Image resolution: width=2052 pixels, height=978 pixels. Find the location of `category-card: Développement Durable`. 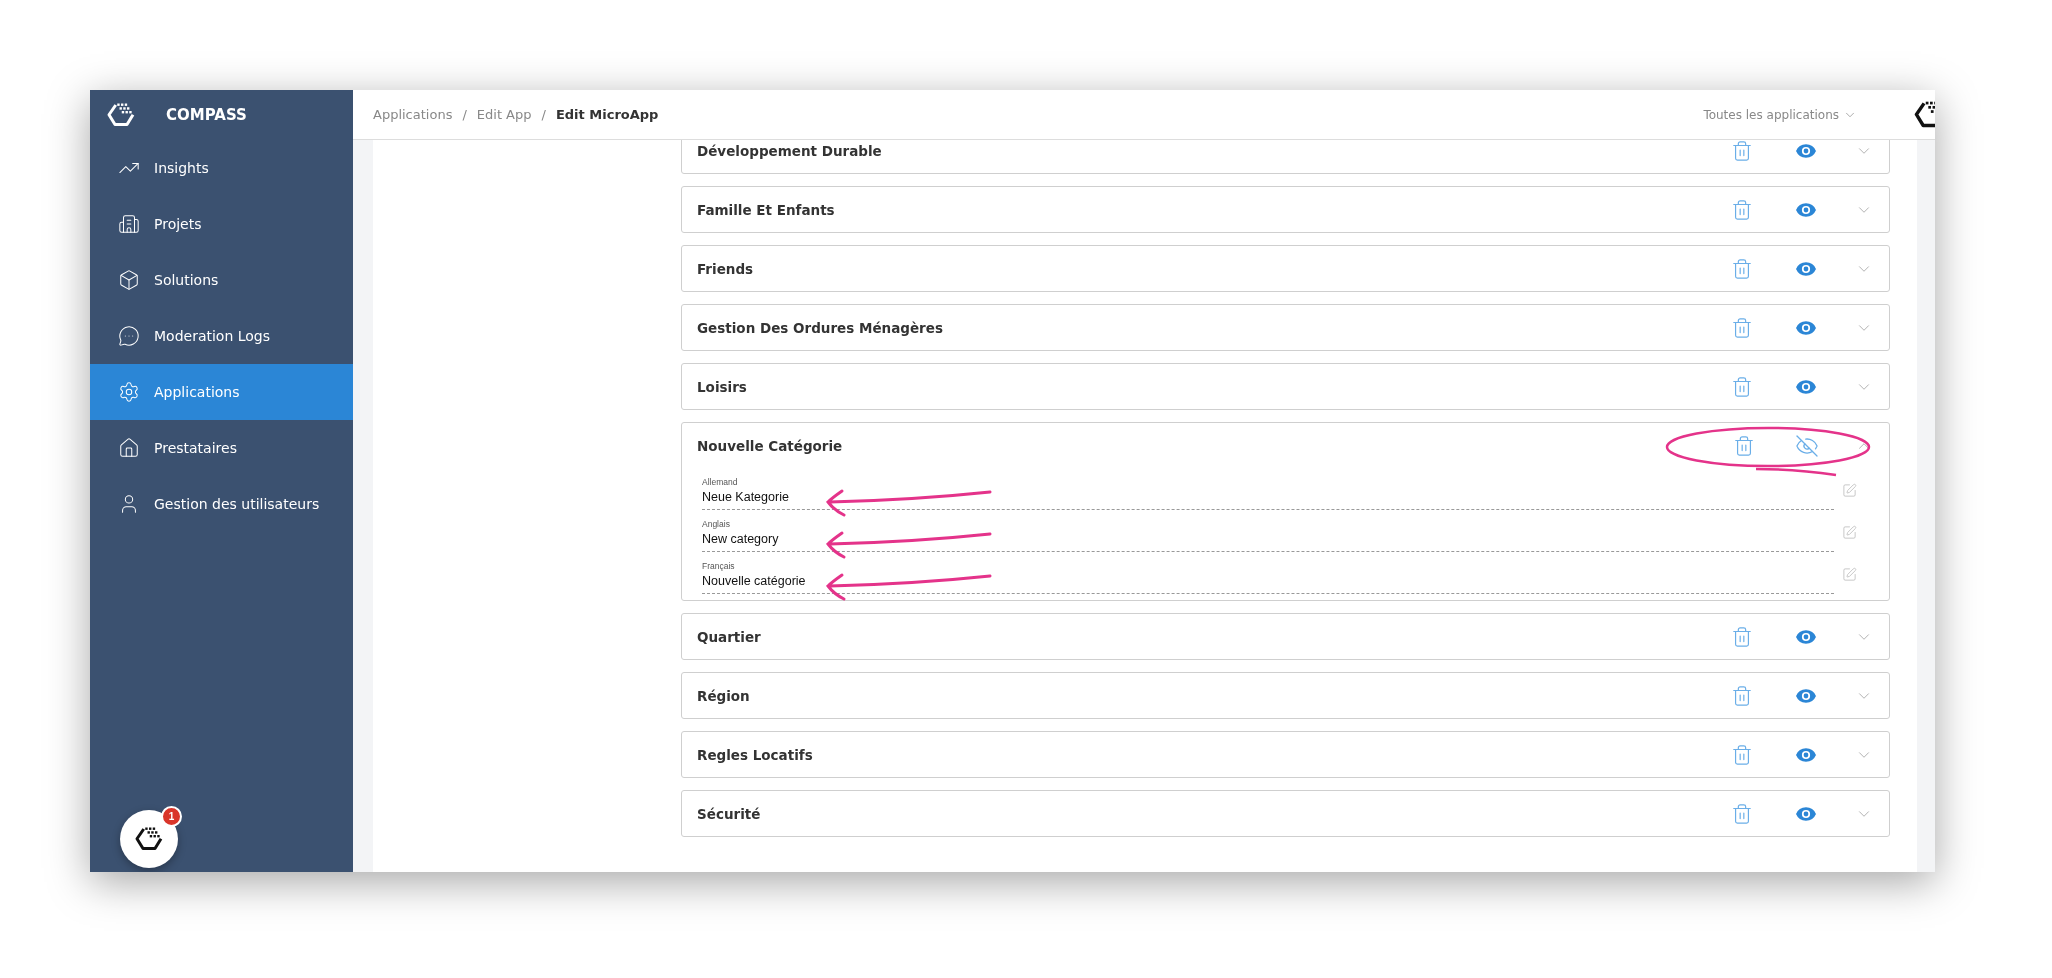

category-card: Développement Durable is located at coordinates (1285, 157).